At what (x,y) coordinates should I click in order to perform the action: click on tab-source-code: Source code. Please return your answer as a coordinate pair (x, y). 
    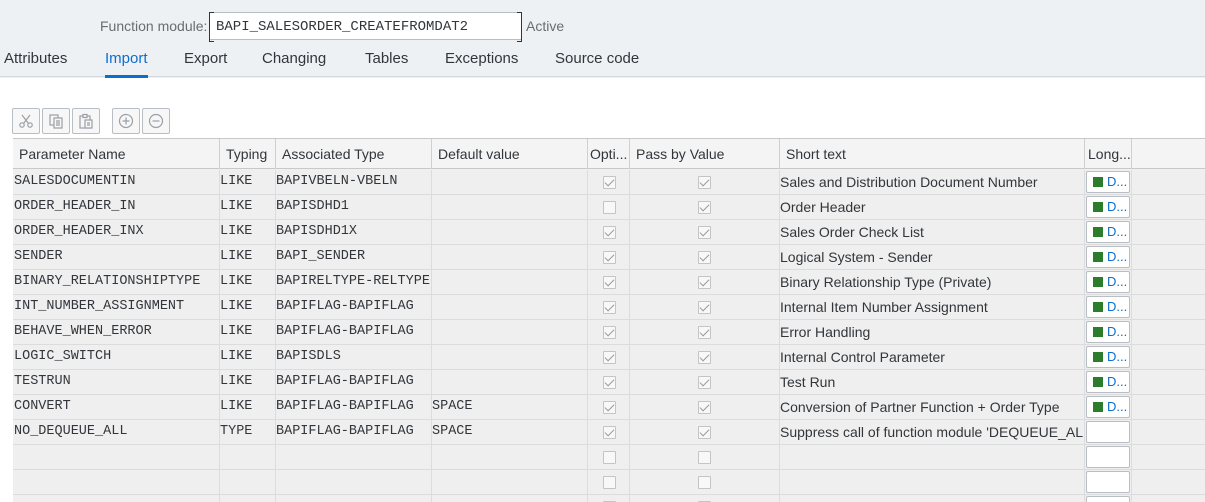
    Looking at the image, I should click on (597, 63).